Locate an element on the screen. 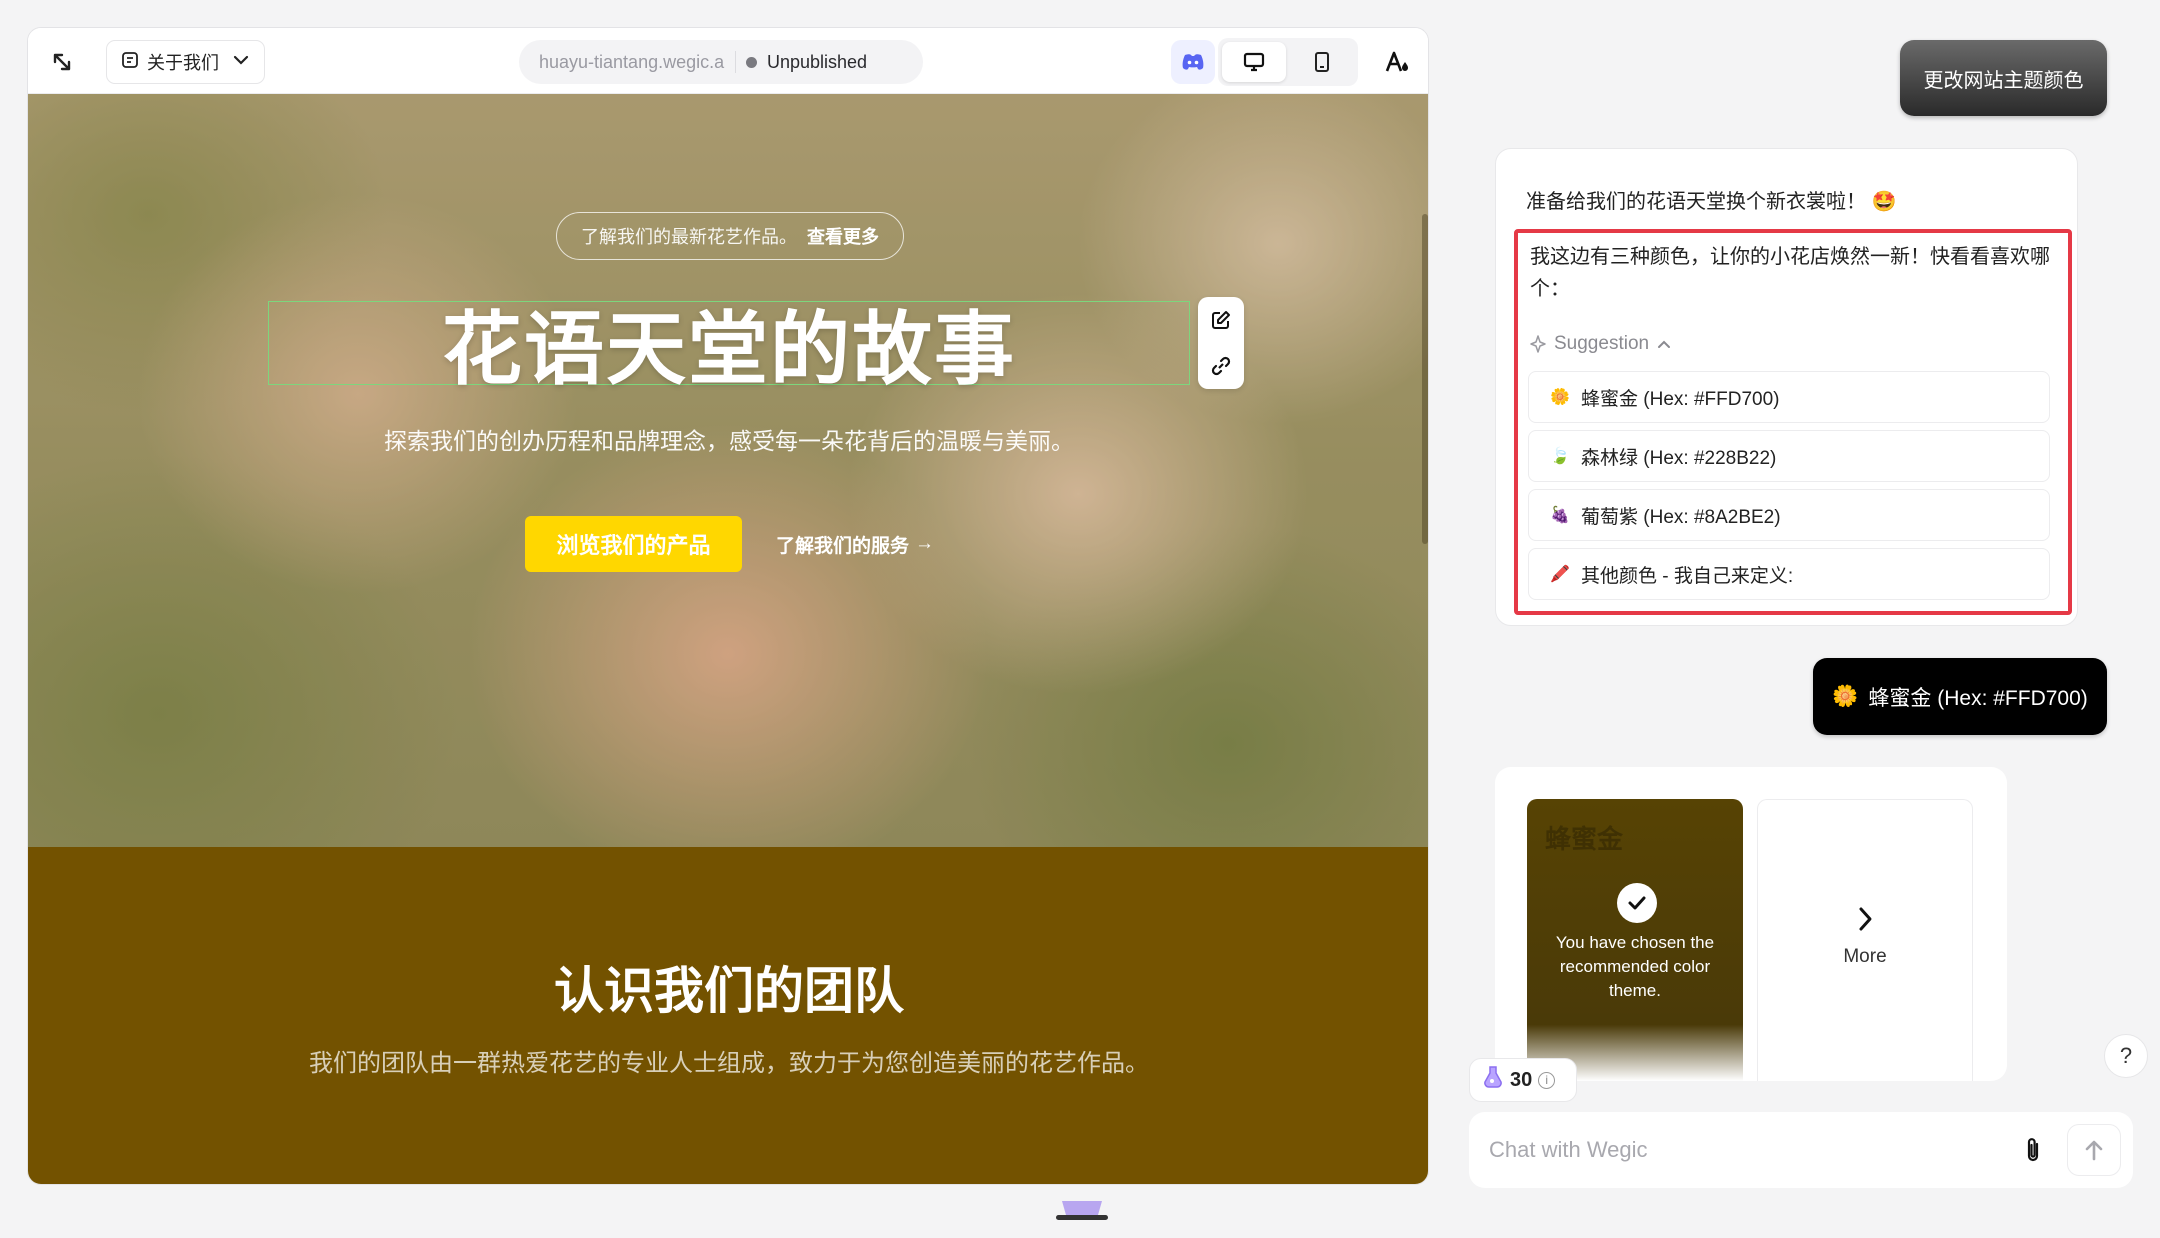 The image size is (2160, 1238). suggestion-label: 蜂蜜金 (Hex: #FFD700) is located at coordinates (1680, 399).